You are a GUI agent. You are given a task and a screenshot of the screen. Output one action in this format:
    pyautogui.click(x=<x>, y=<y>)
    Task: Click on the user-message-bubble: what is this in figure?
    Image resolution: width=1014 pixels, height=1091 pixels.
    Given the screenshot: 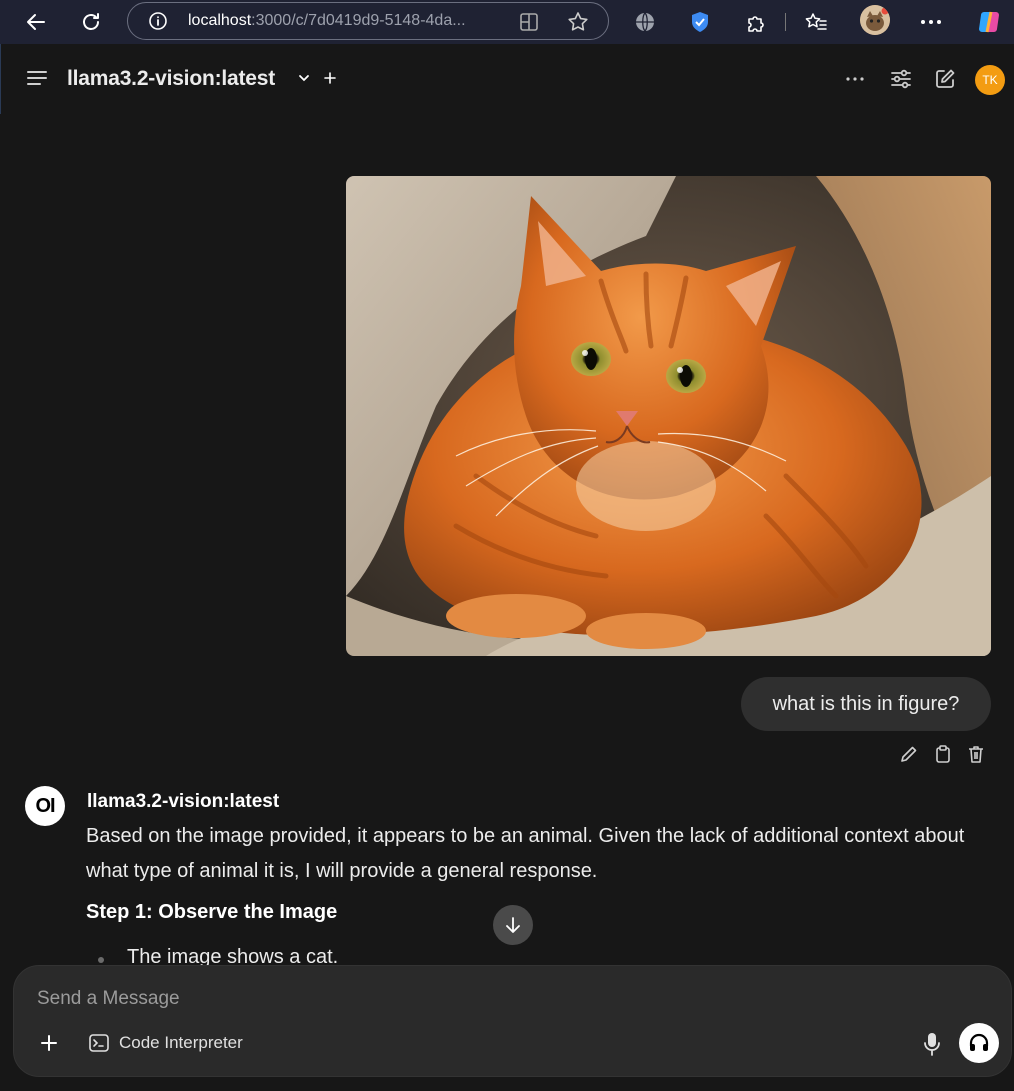 What is the action you would take?
    pyautogui.click(x=866, y=704)
    